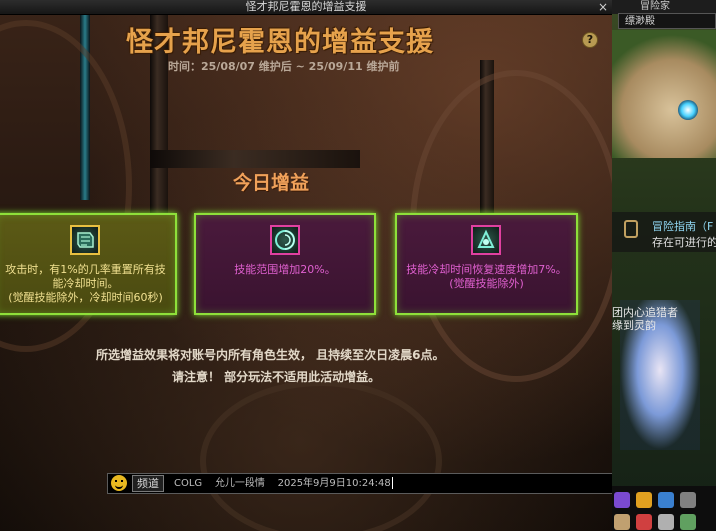 This screenshot has width=716, height=531. What do you see at coordinates (644, 522) in the screenshot?
I see `mail-icon` at bounding box center [644, 522].